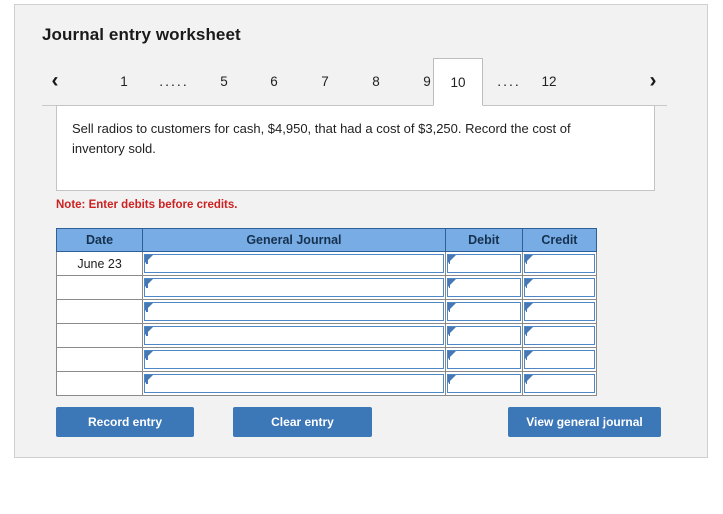 Image resolution: width=723 pixels, height=514 pixels. What do you see at coordinates (224, 82) in the screenshot?
I see `tab-5: 5` at bounding box center [224, 82].